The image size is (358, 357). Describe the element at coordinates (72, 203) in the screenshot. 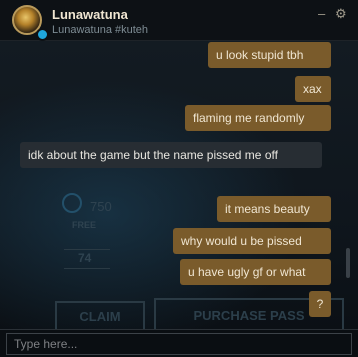

I see `background-token-icon` at that location.